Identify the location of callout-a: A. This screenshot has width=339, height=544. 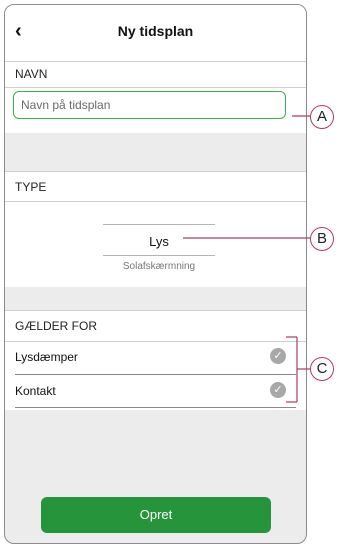
(322, 117).